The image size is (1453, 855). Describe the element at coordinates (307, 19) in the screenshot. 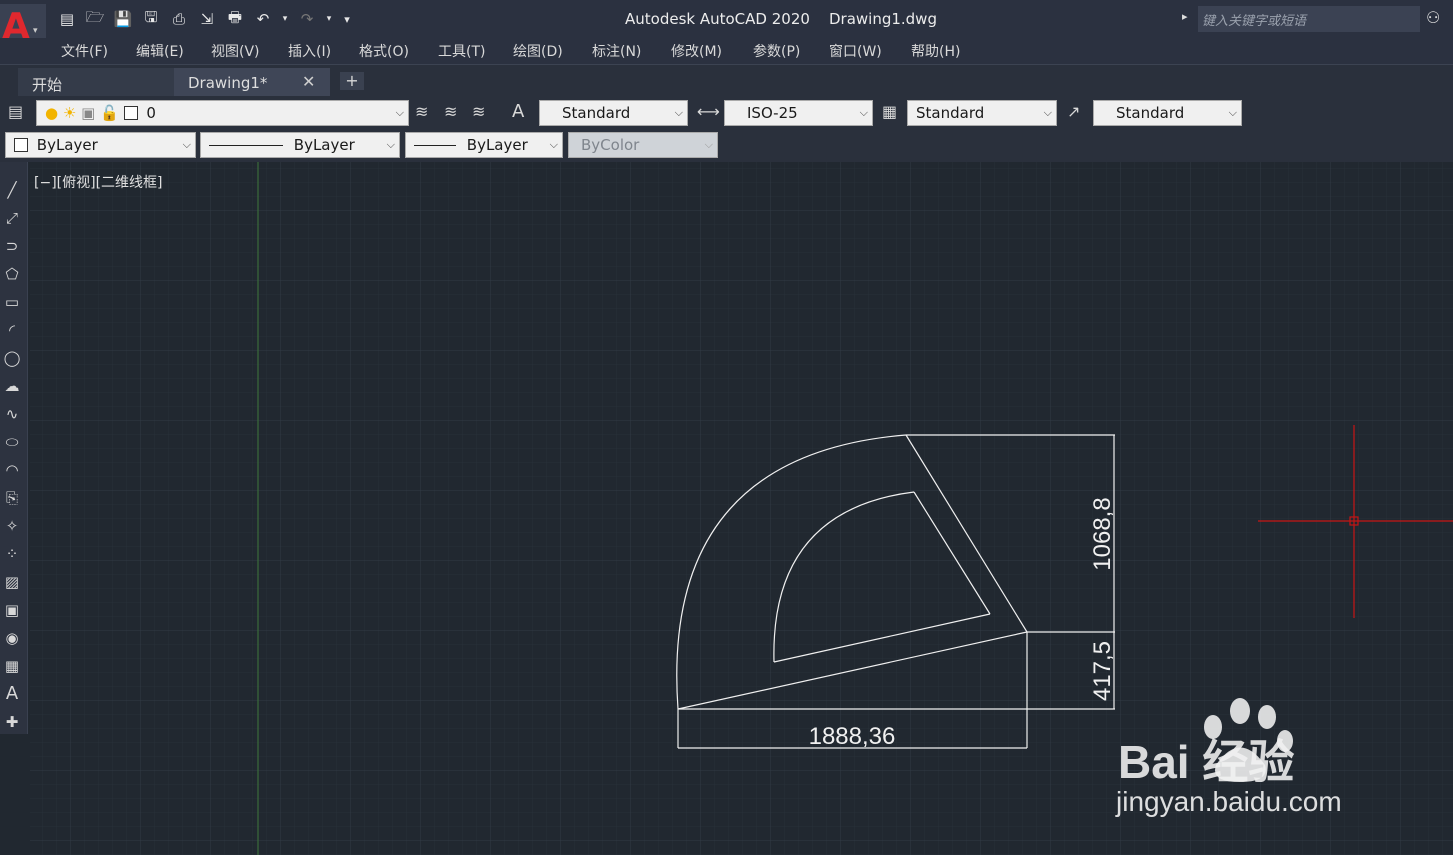

I see `redo-icon: ↷` at that location.